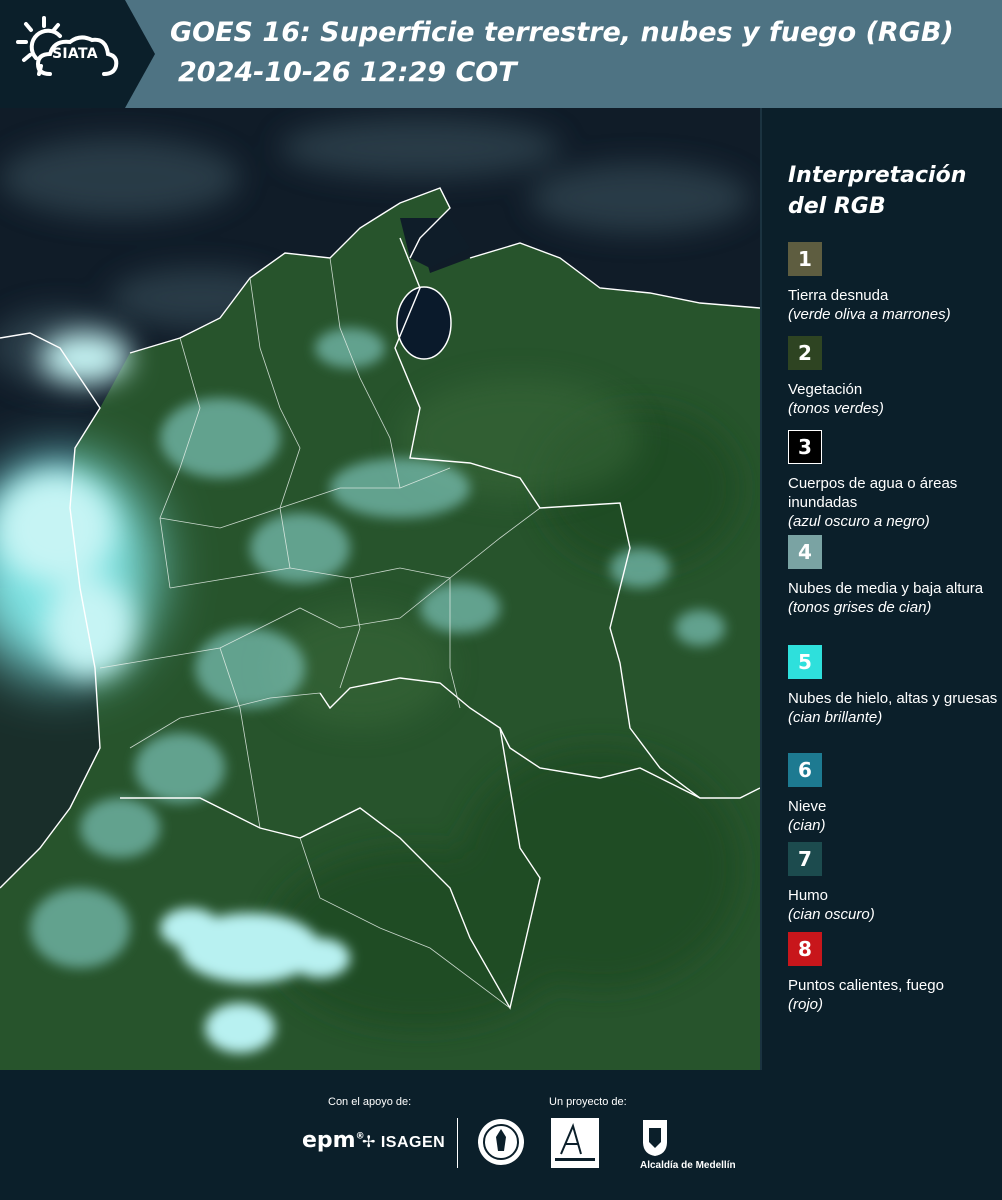 The image size is (1002, 1200). Describe the element at coordinates (413, 1142) in the screenshot. I see `isagen-logo-text: ISAGEN` at that location.